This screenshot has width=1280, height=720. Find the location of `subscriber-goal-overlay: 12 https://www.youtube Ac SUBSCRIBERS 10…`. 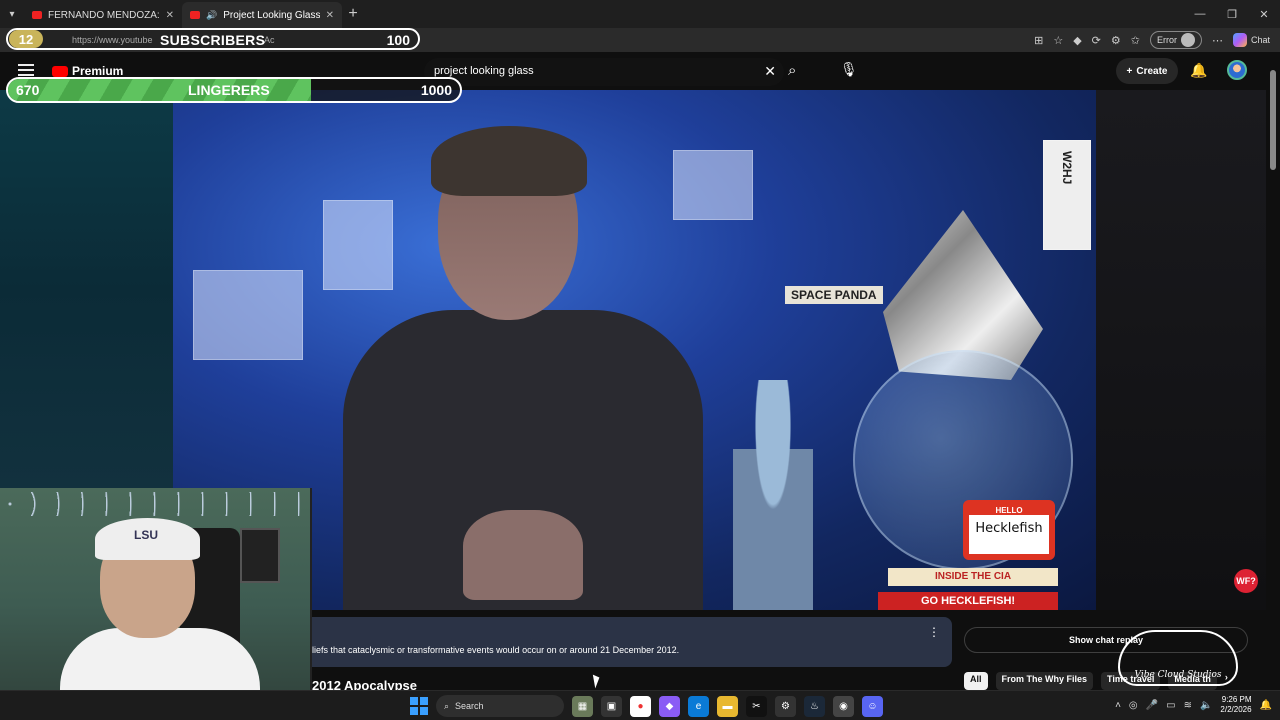

subscriber-goal-overlay: 12 https://www.youtube Ac SUBSCRIBERS 10… is located at coordinates (213, 39).